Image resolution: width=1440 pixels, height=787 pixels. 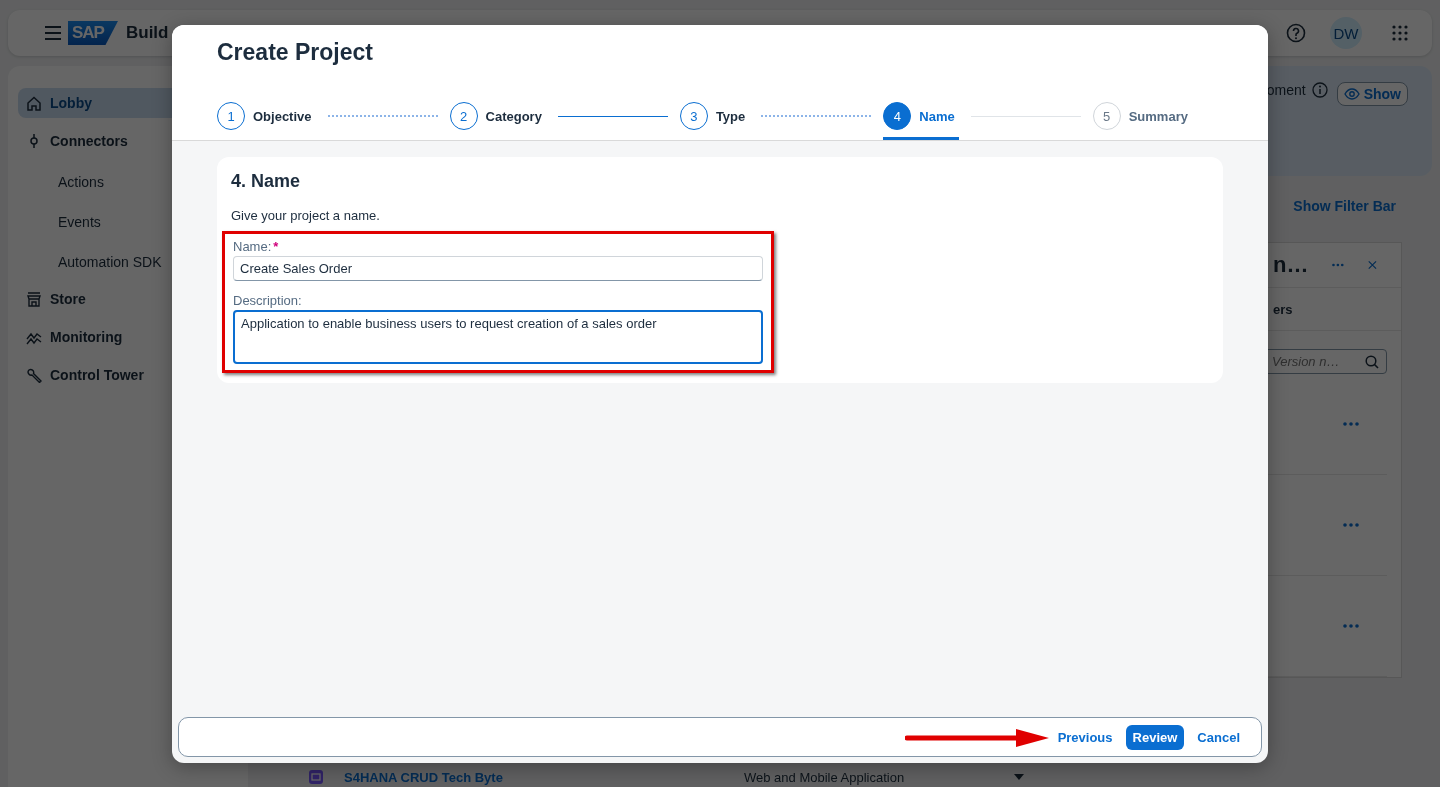 I want to click on footer-button: Previous, so click(x=1085, y=737).